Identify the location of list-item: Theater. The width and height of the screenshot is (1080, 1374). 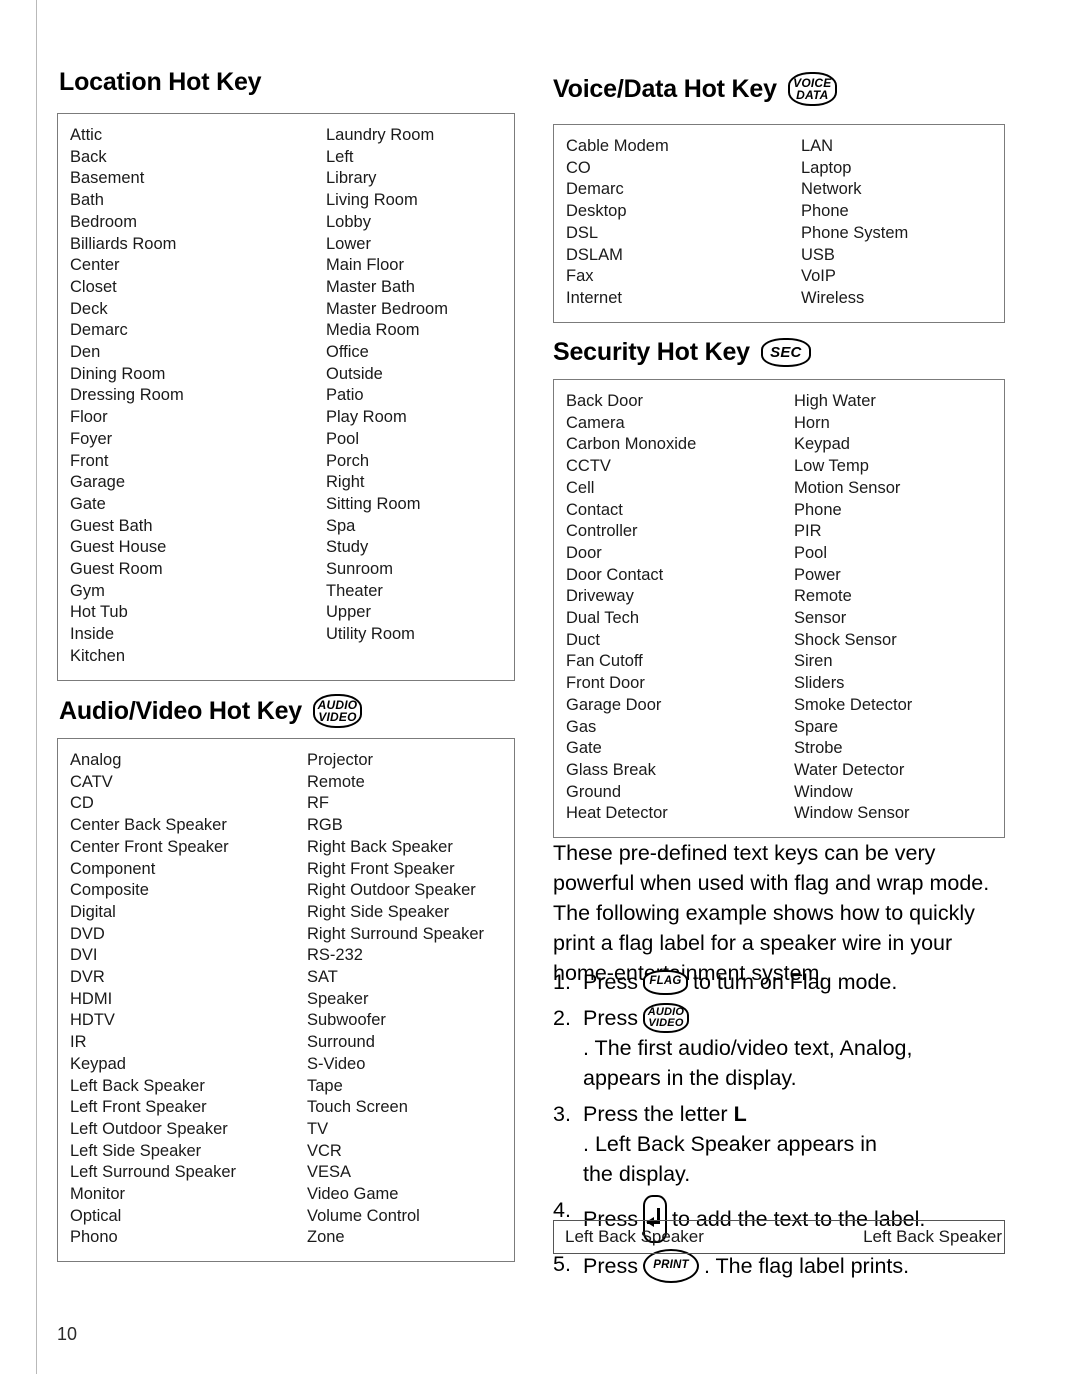
(354, 590).